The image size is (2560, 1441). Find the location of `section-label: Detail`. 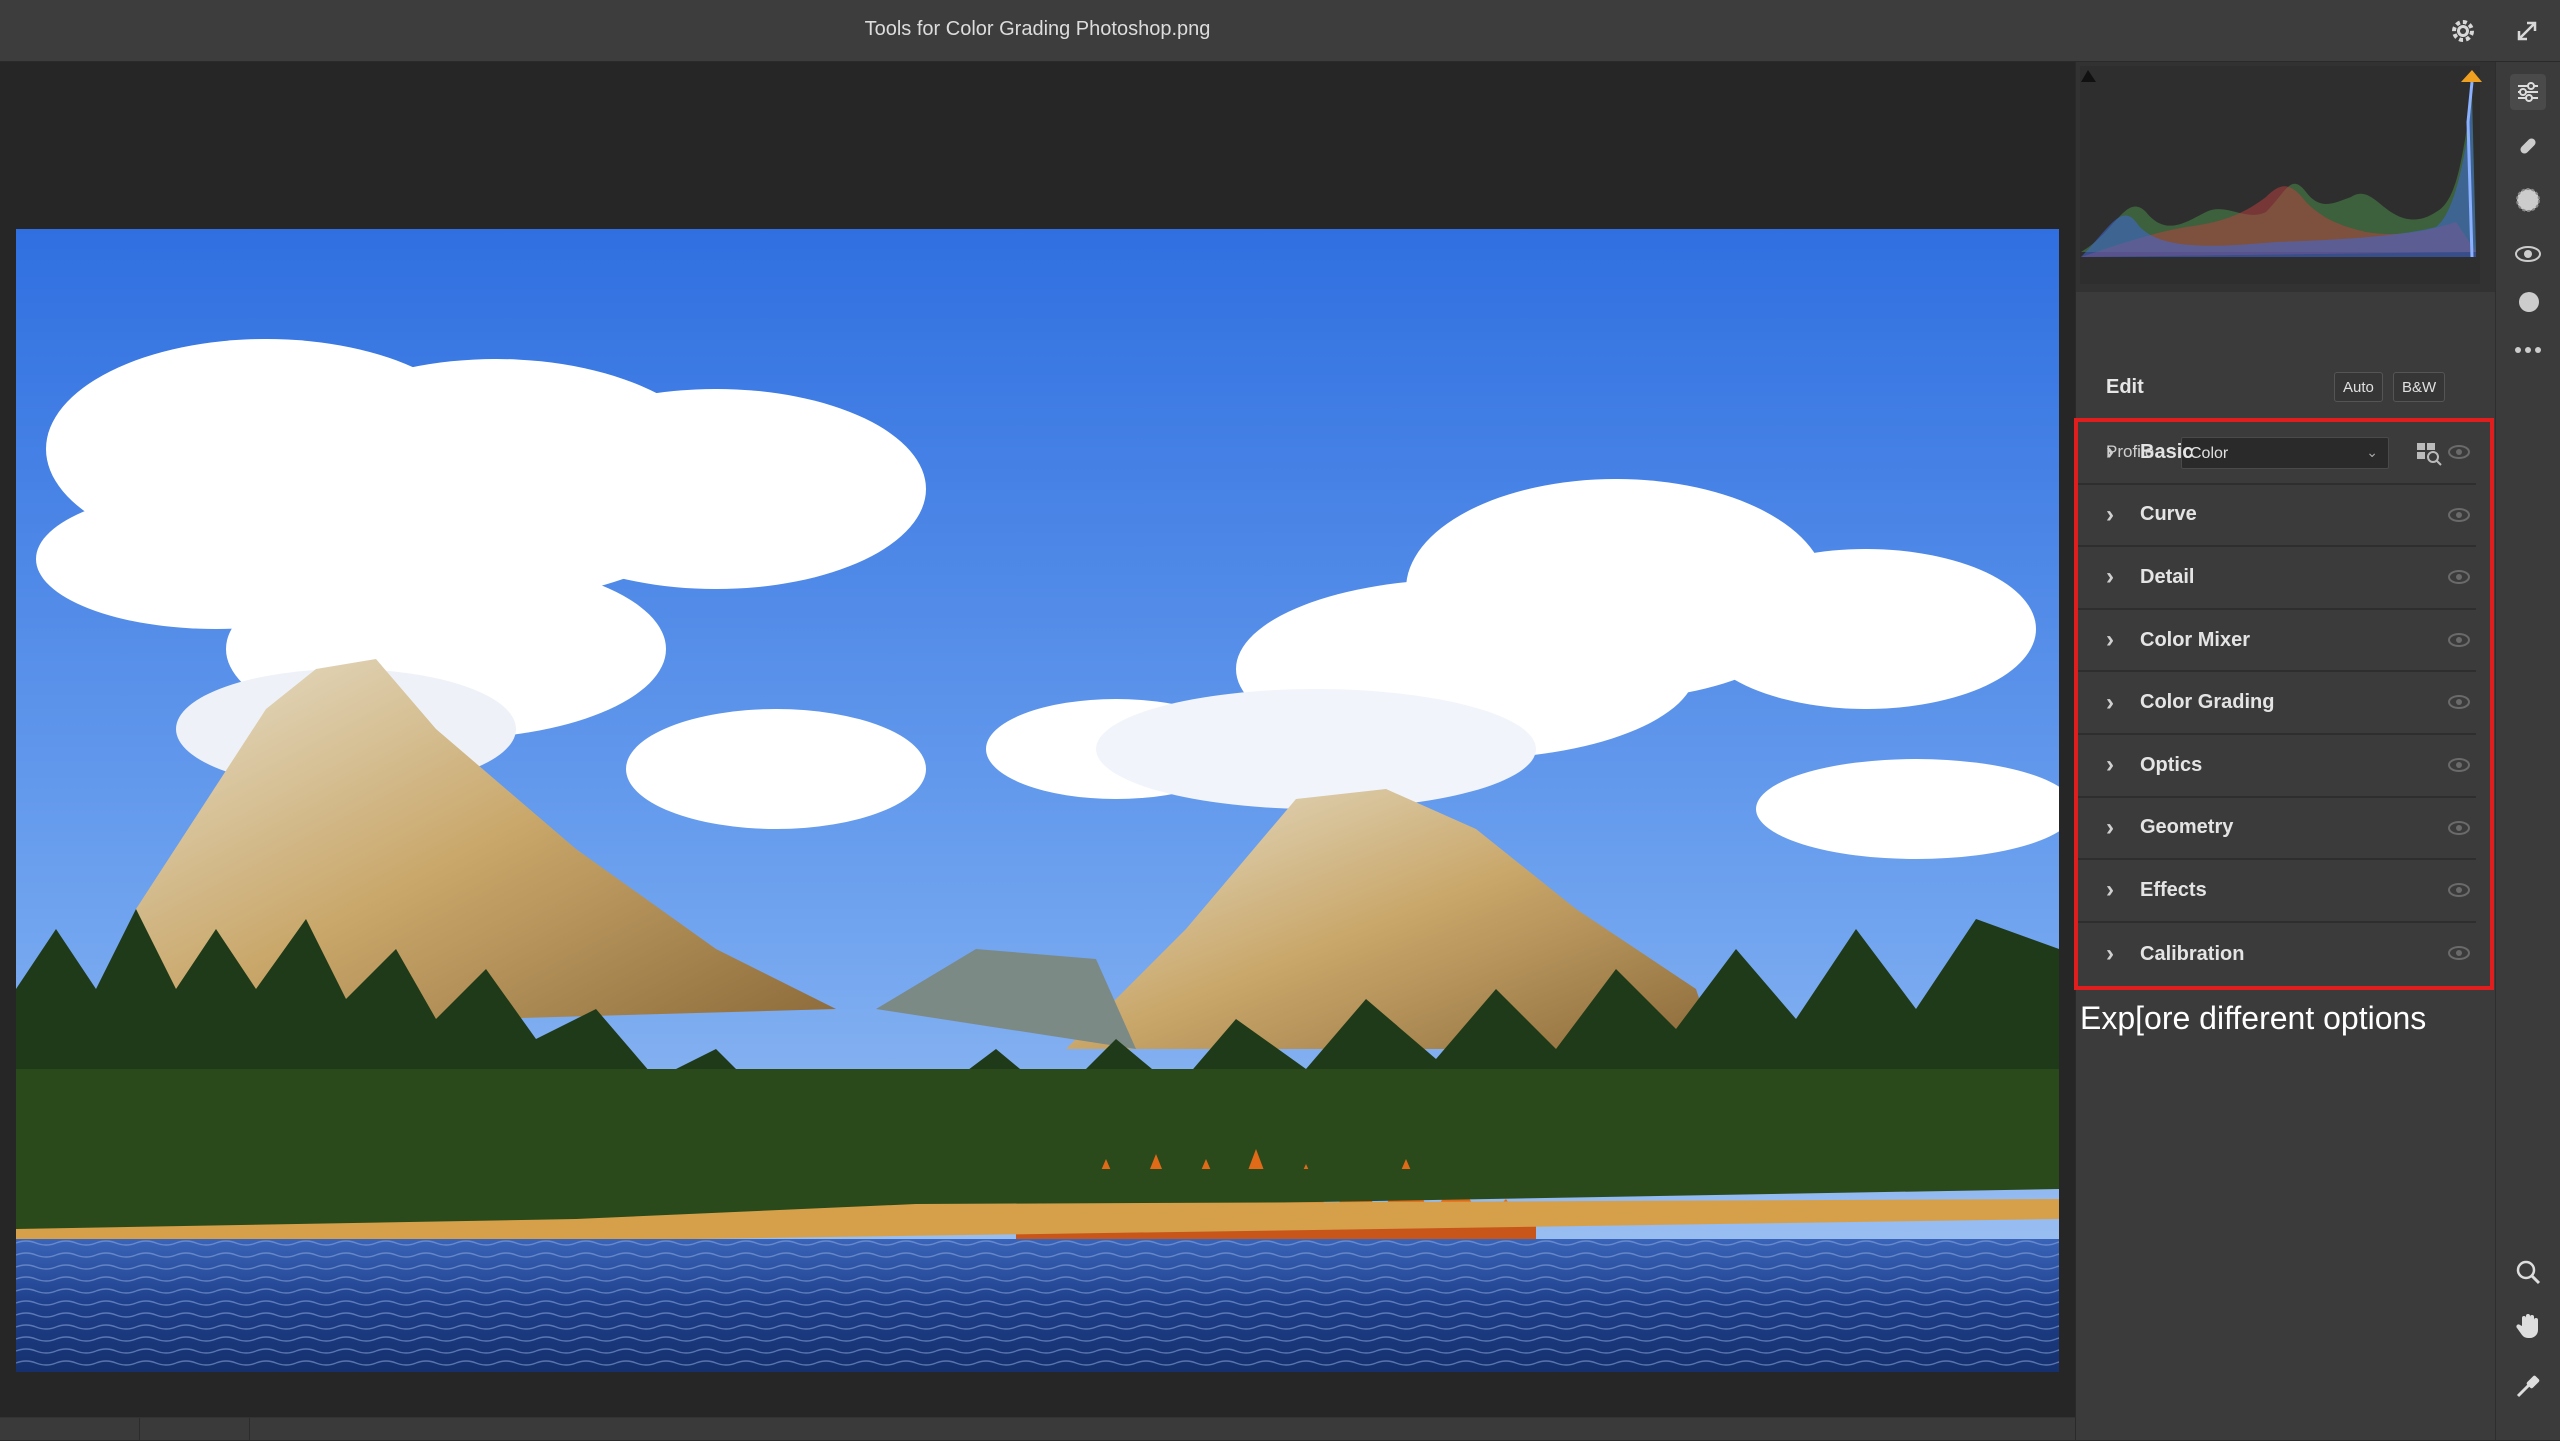

section-label: Detail is located at coordinates (2167, 576).